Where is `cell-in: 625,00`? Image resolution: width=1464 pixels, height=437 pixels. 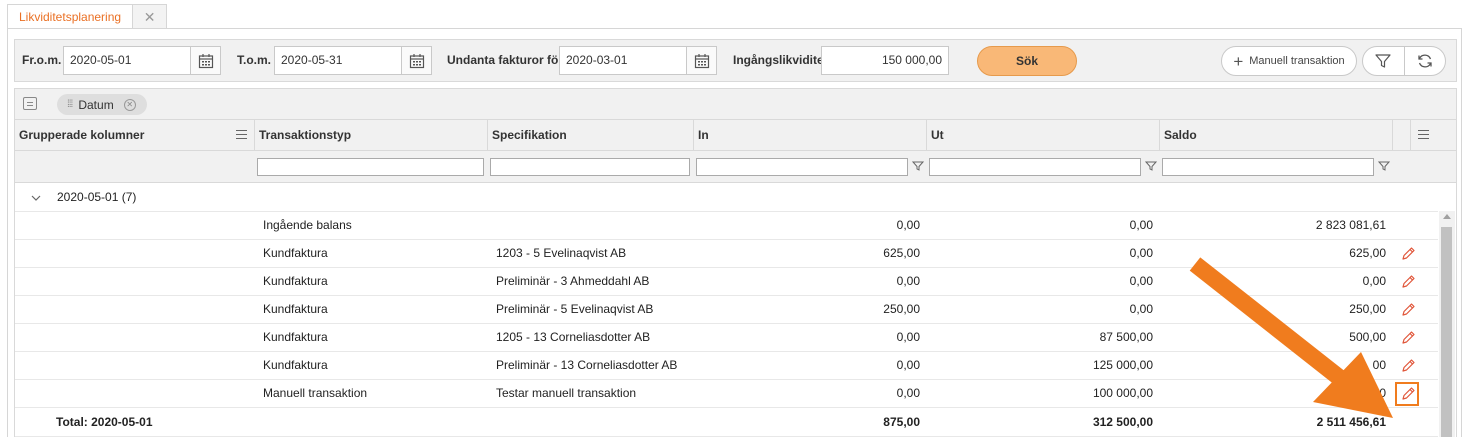 cell-in: 625,00 is located at coordinates (901, 253).